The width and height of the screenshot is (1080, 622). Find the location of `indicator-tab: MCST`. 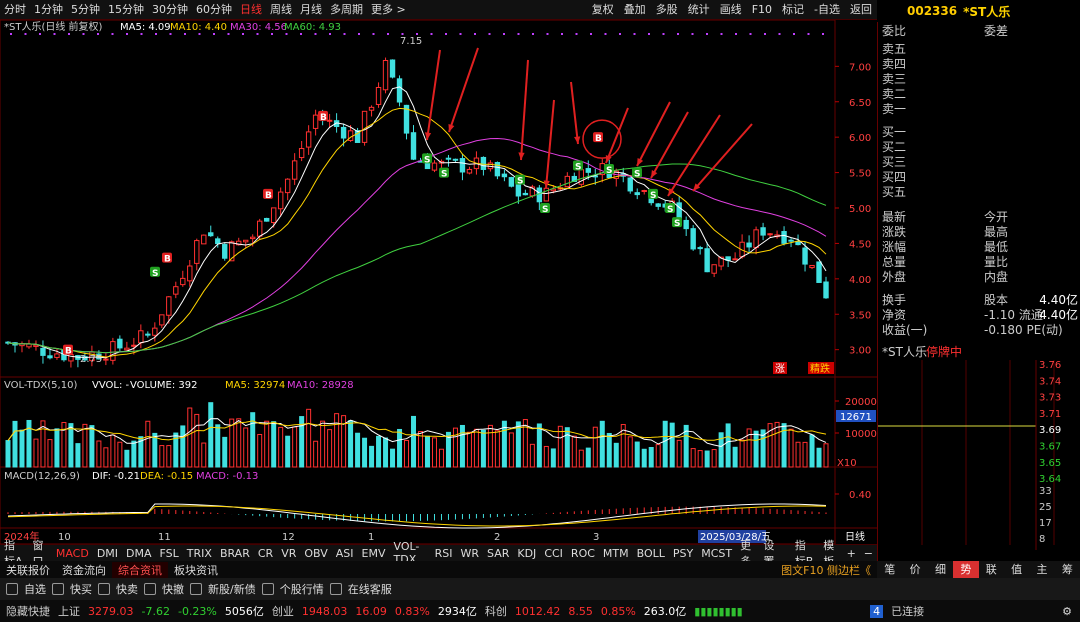

indicator-tab: MCST is located at coordinates (716, 553).